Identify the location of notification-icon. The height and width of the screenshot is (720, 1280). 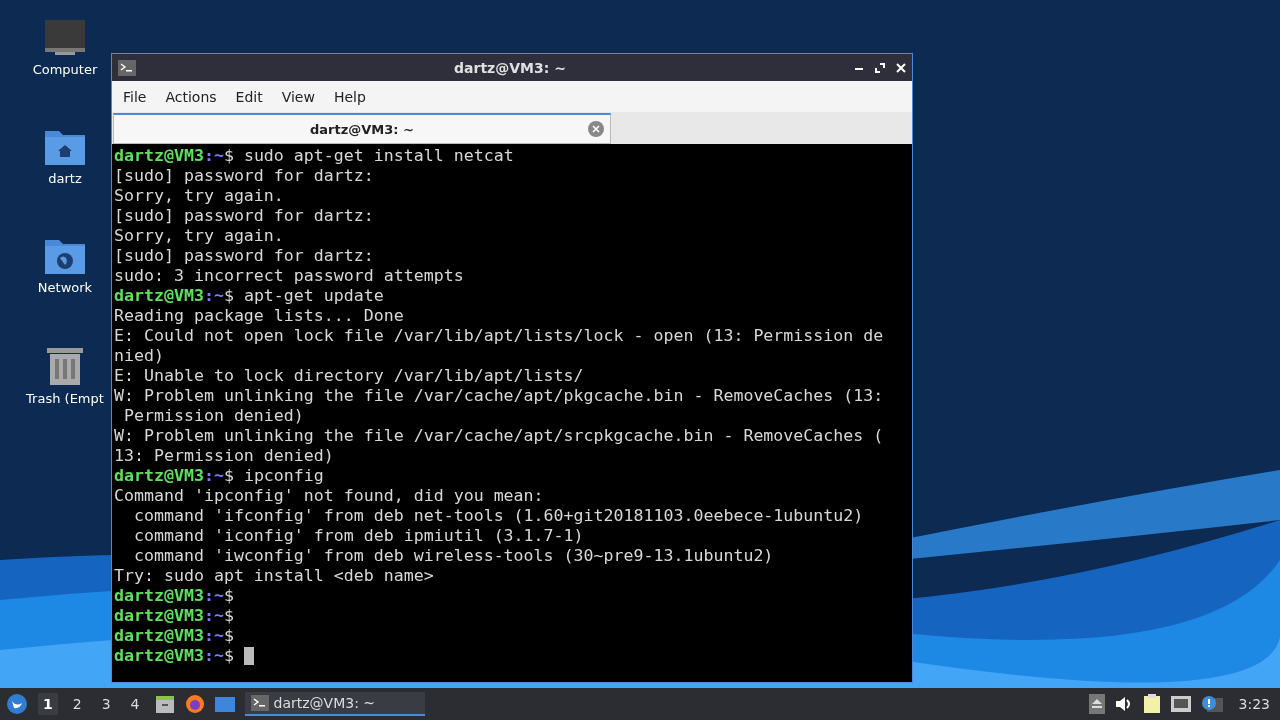
(1211, 704).